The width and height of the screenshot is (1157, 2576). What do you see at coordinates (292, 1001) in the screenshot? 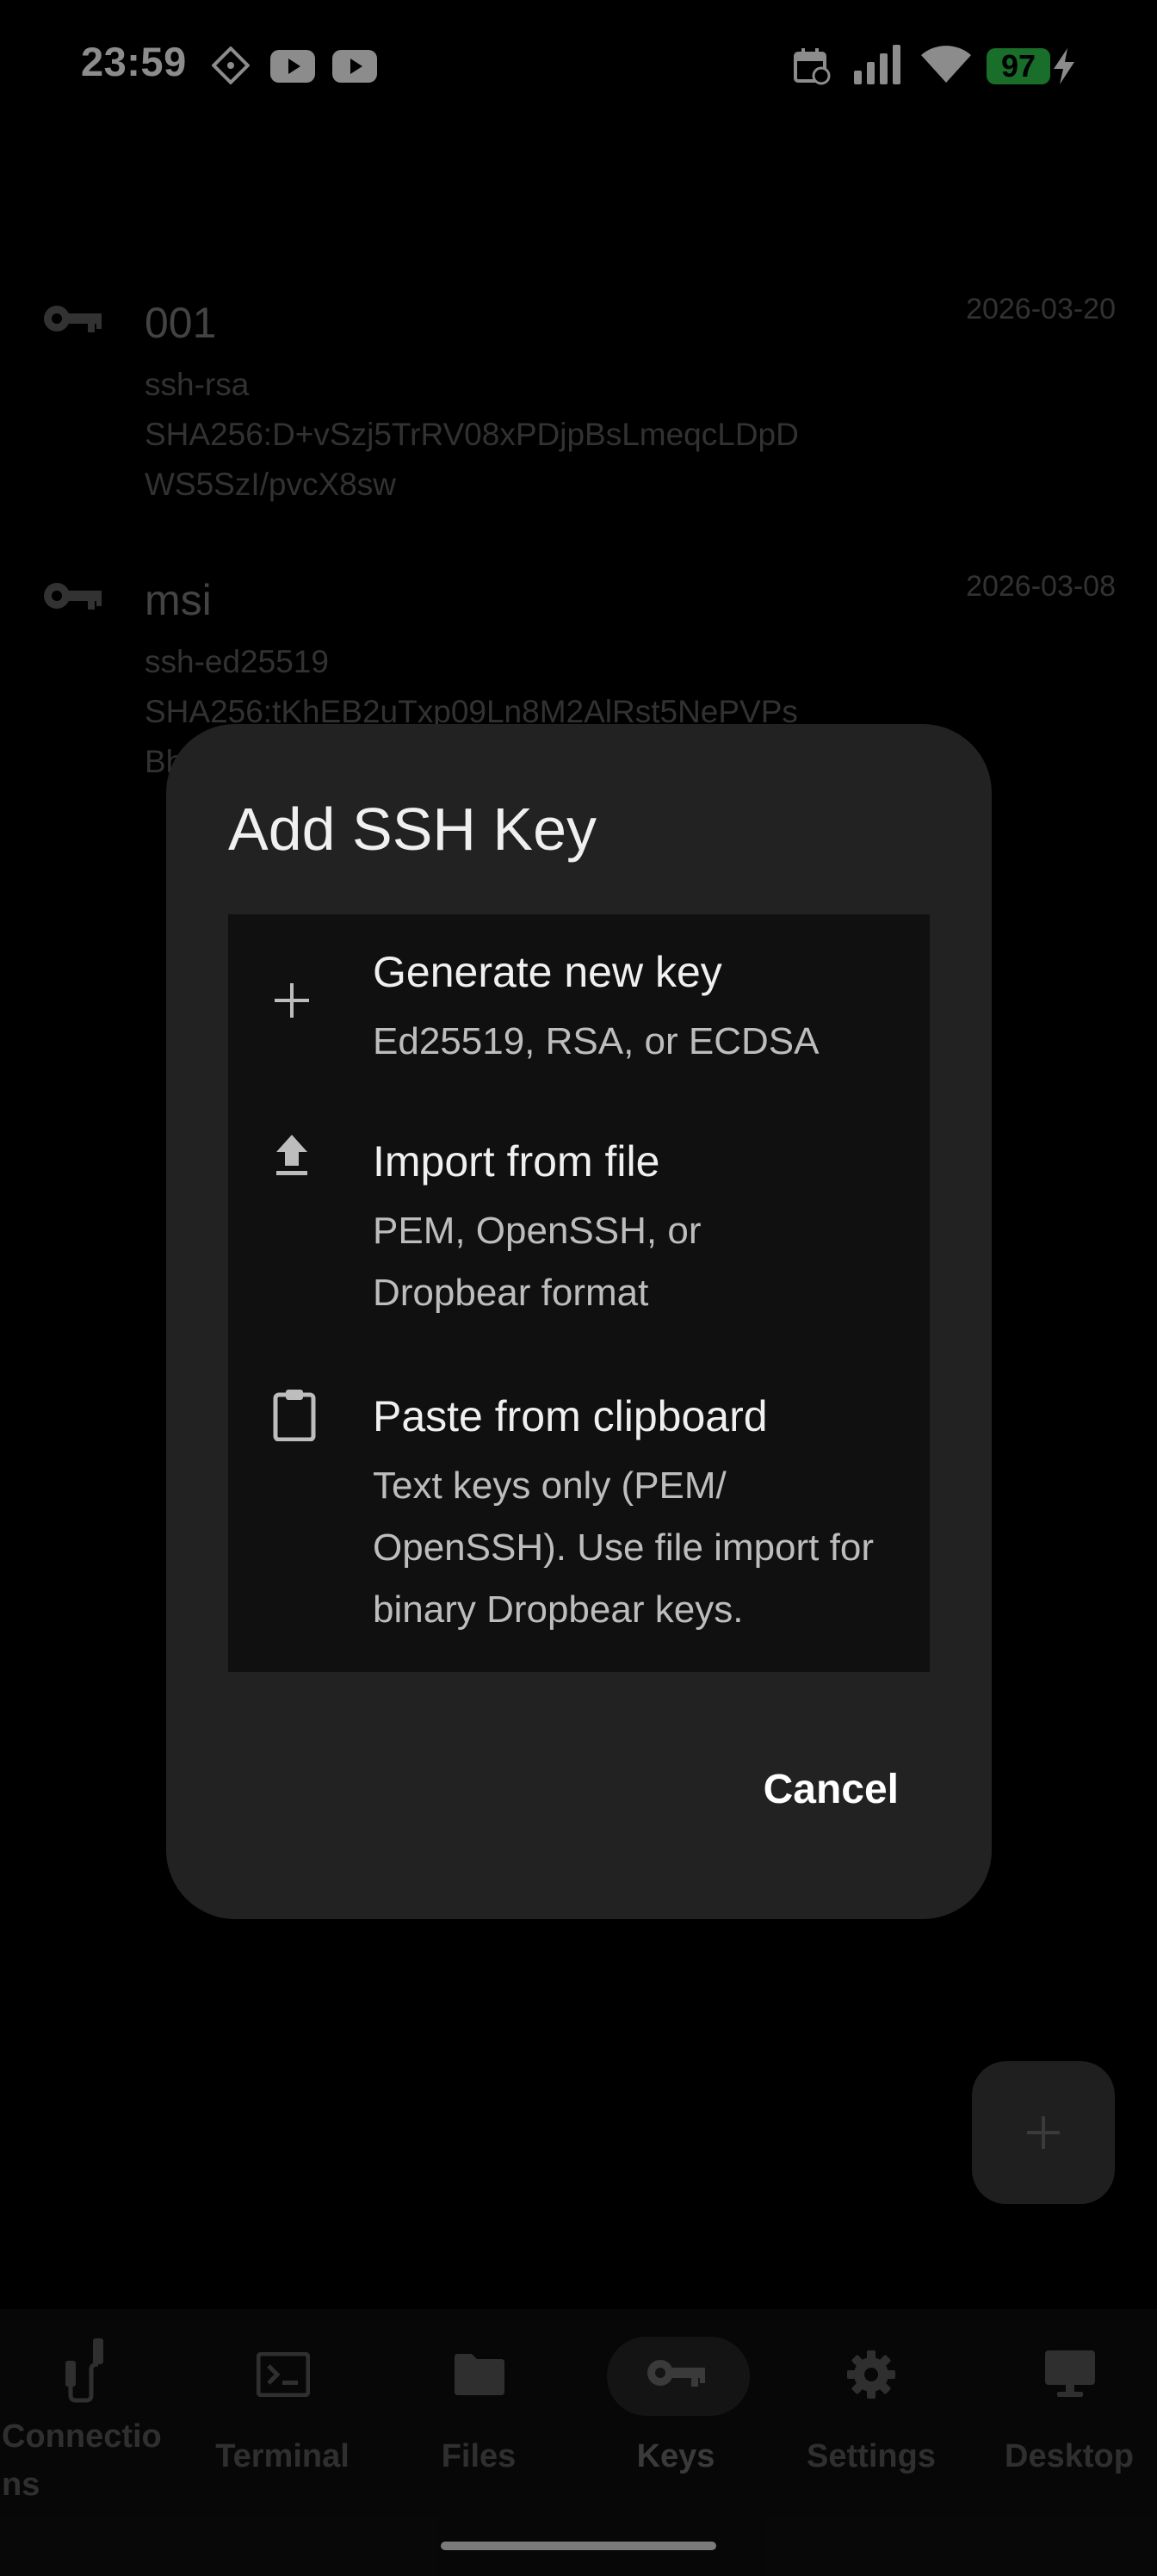
I see `plus-icon` at bounding box center [292, 1001].